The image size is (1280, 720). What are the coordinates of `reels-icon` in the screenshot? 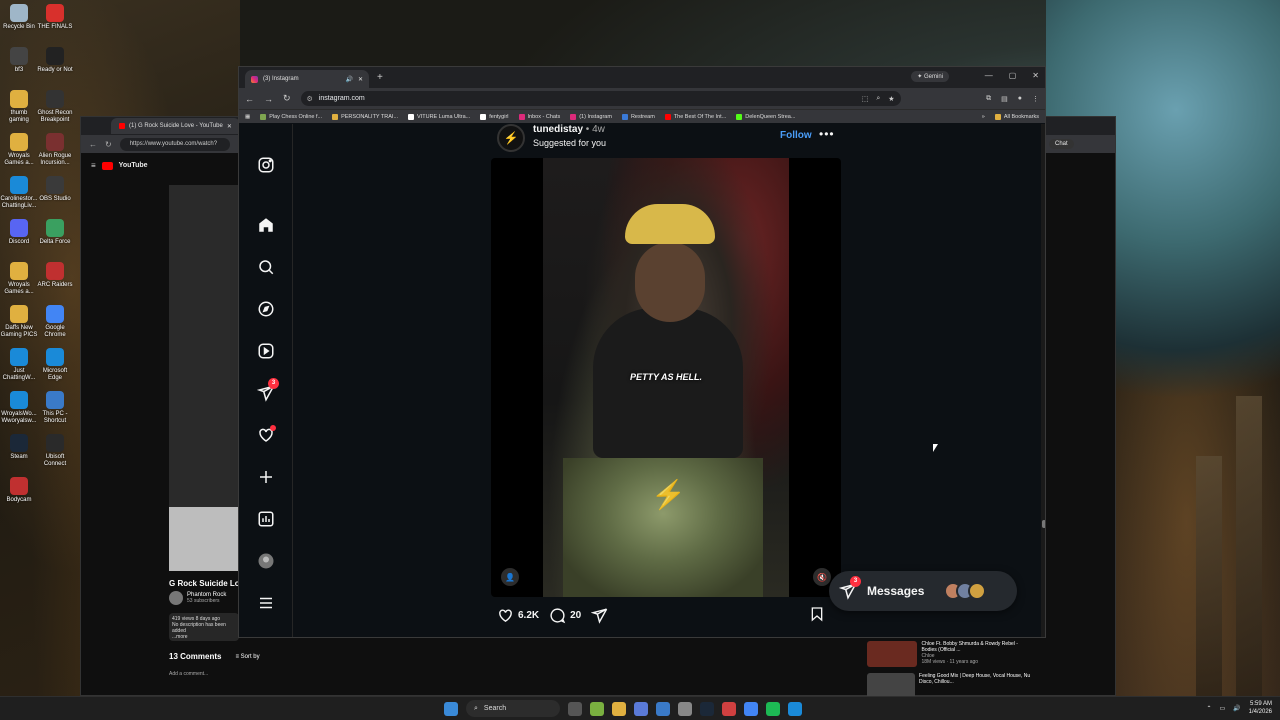 It's located at (266, 351).